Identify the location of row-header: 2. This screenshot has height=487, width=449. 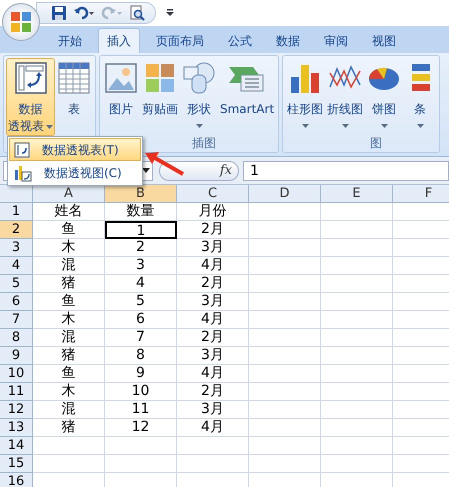
(16, 230).